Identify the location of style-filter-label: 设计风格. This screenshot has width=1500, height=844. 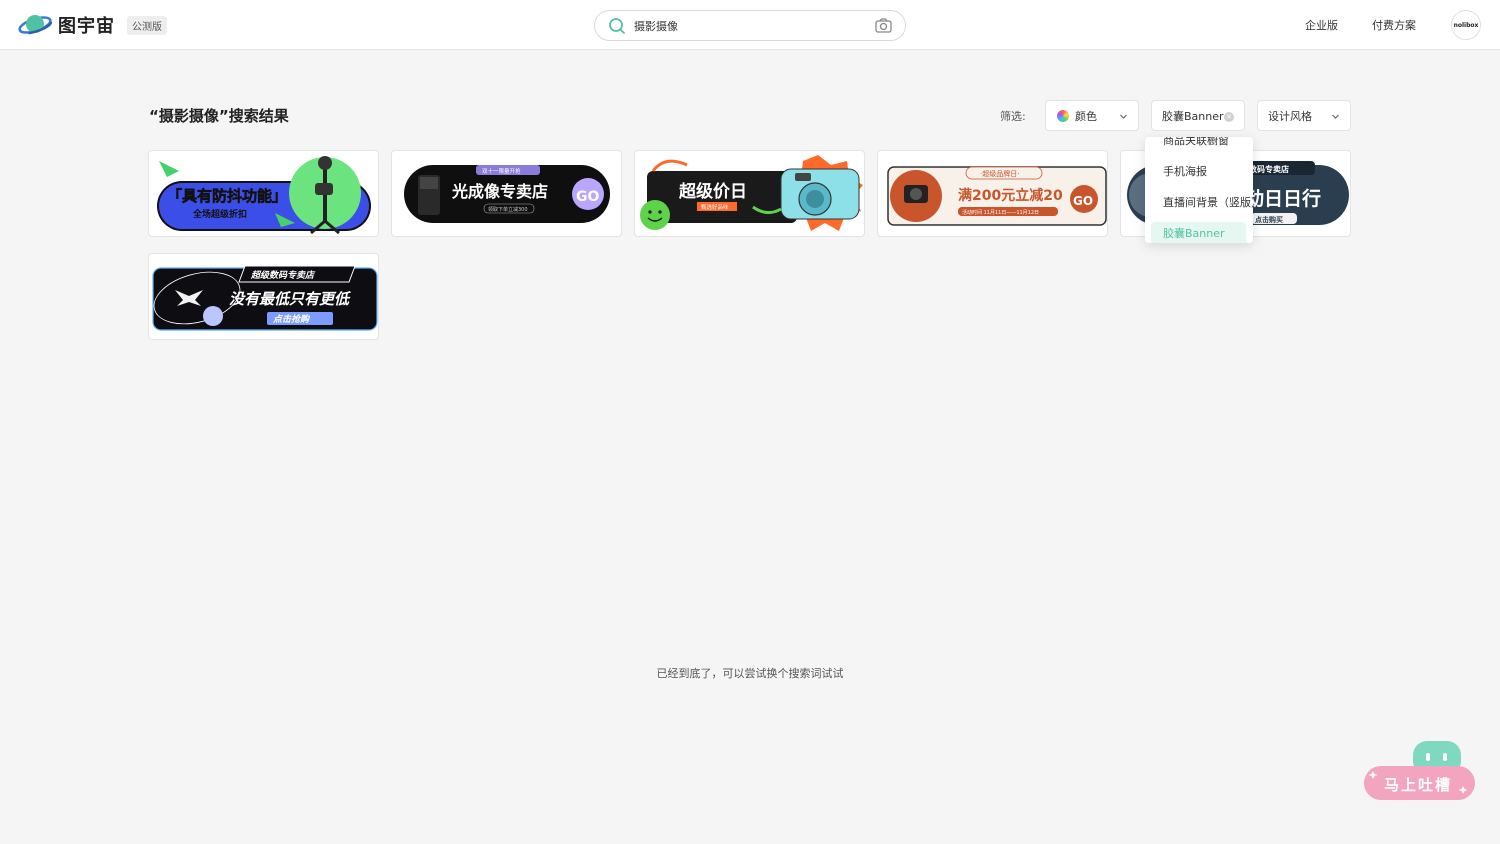
(1290, 116).